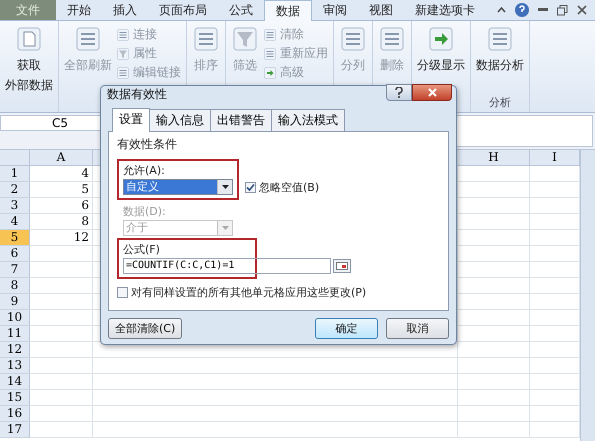 The height and width of the screenshot is (441, 595). What do you see at coordinates (15, 238) in the screenshot?
I see `row-header: 5` at bounding box center [15, 238].